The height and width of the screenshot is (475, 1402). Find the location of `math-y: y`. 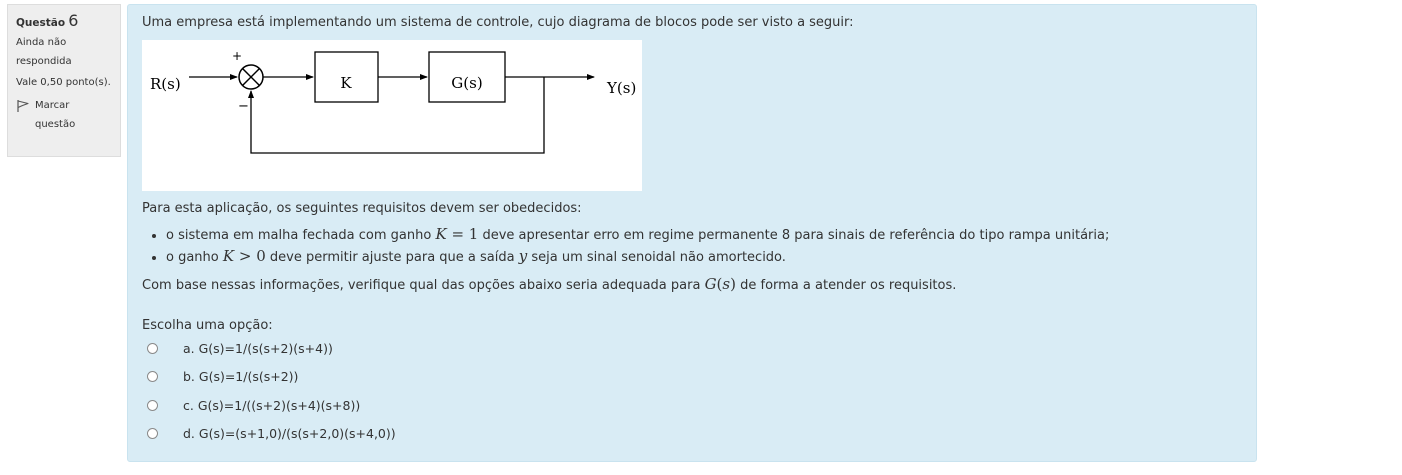

math-y: y is located at coordinates (523, 256).